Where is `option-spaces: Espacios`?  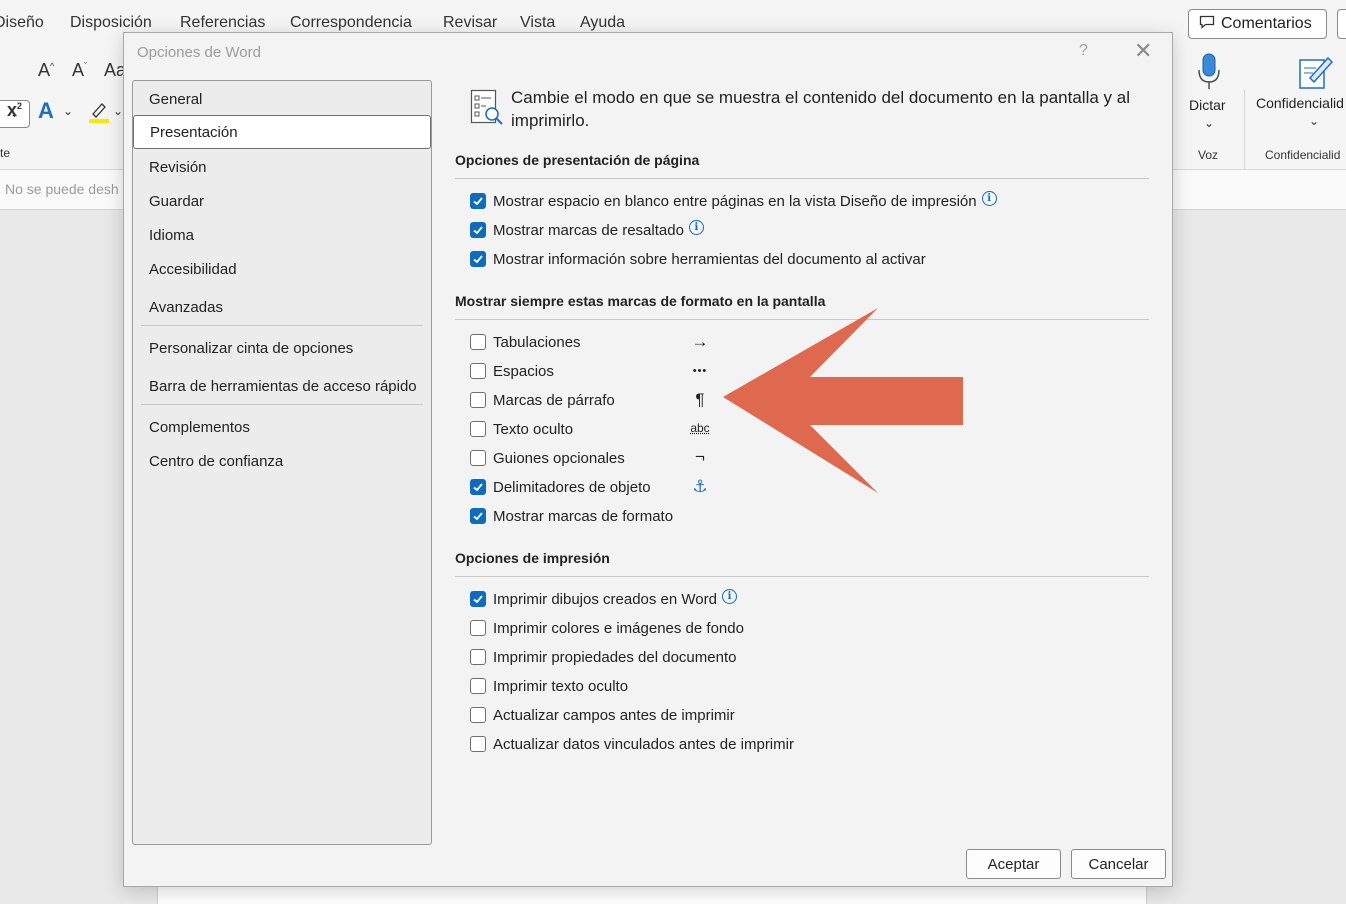
option-spaces: Espacios is located at coordinates (512, 371).